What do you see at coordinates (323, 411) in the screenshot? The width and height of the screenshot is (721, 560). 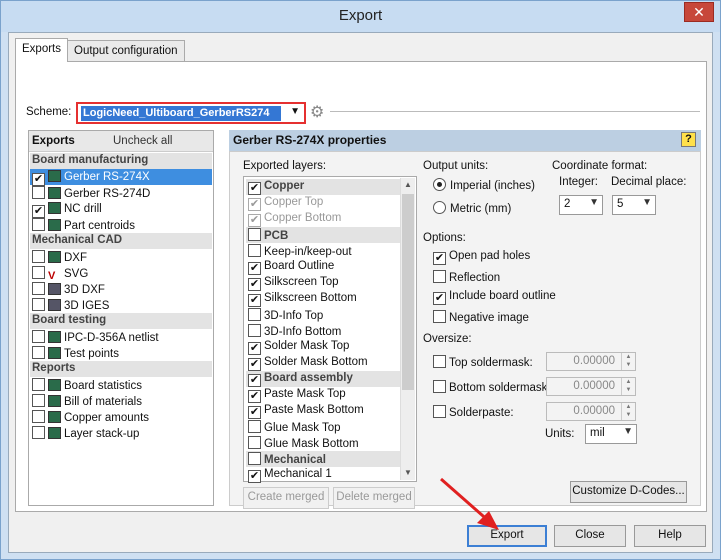 I see `layer-item: ✔ Paste Mask Bottom` at bounding box center [323, 411].